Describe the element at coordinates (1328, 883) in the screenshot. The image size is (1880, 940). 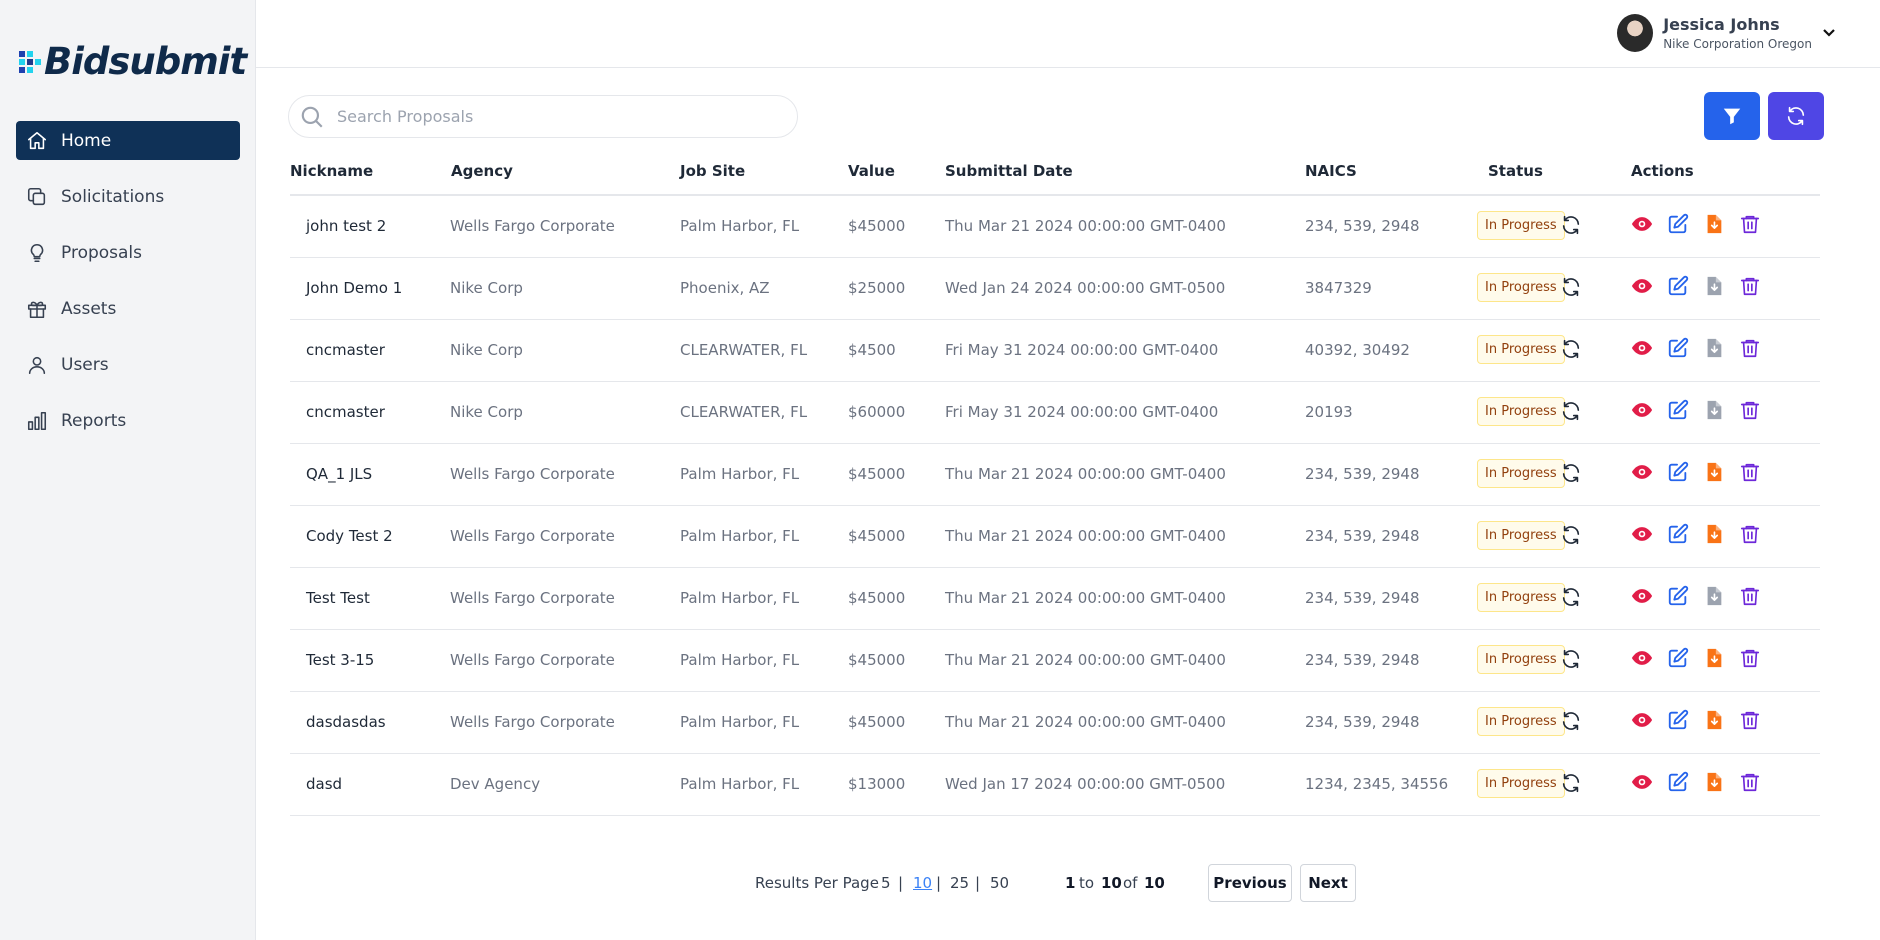
I see `next-button: Next` at that location.